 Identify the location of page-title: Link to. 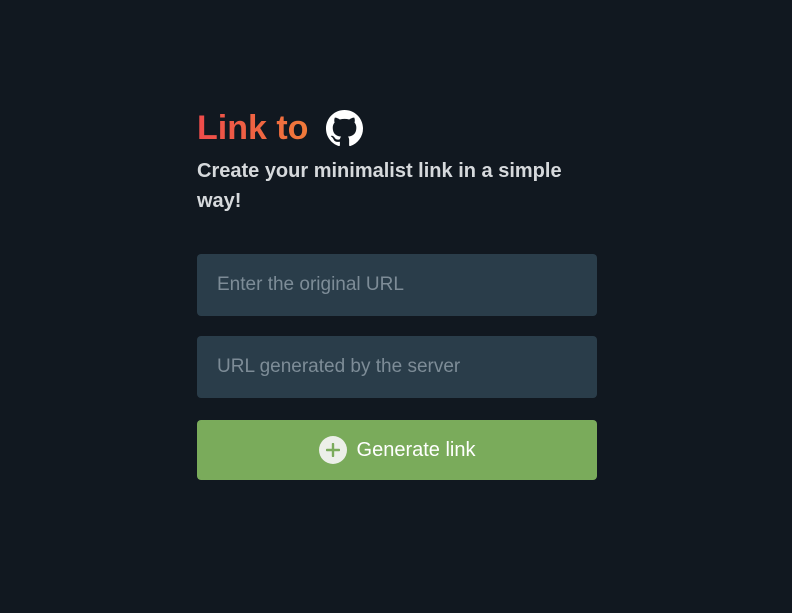
(253, 128).